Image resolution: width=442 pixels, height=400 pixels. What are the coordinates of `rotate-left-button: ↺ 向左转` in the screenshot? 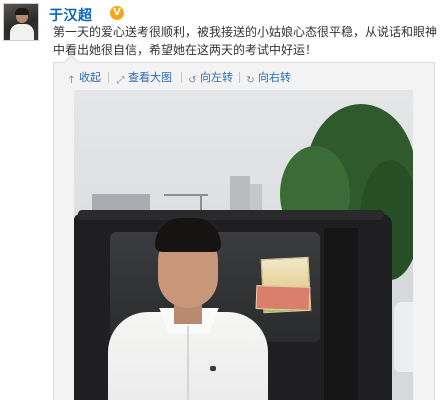 It's located at (210, 78).